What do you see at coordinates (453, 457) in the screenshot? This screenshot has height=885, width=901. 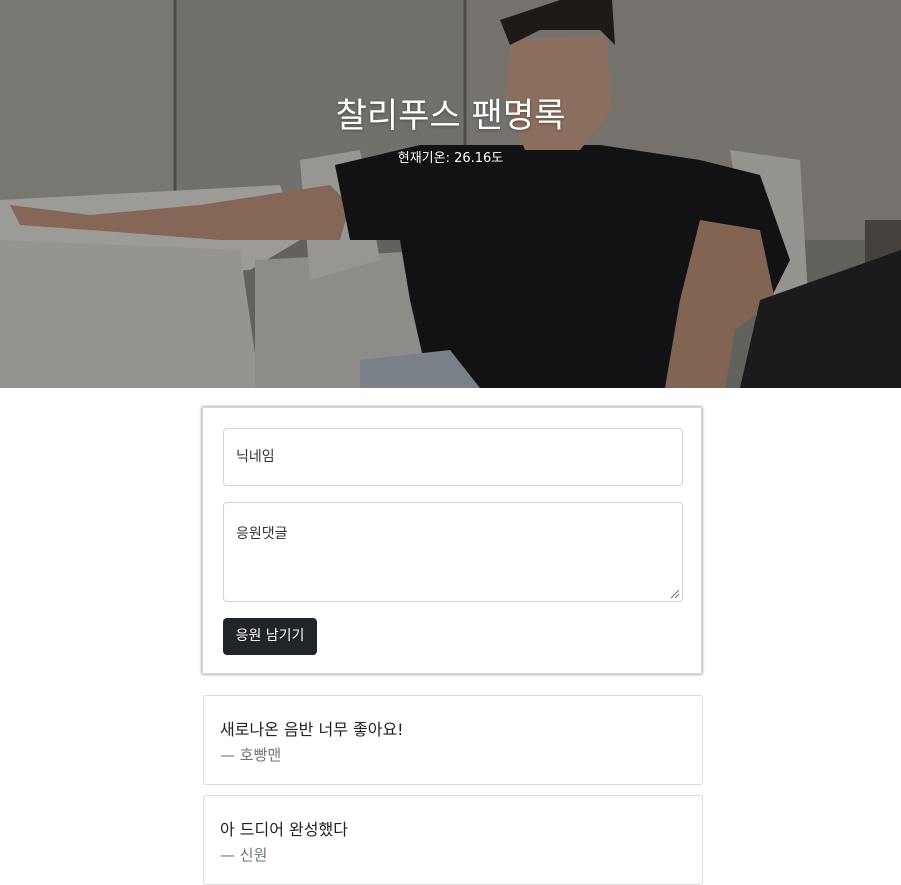 I see `nickname-input: 닉네임` at bounding box center [453, 457].